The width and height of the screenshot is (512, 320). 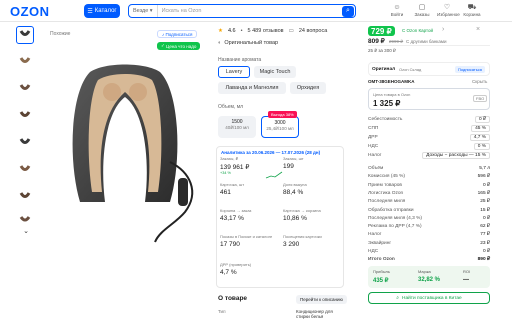 What do you see at coordinates (478, 29) in the screenshot?
I see `close-icon: ×` at bounding box center [478, 29].